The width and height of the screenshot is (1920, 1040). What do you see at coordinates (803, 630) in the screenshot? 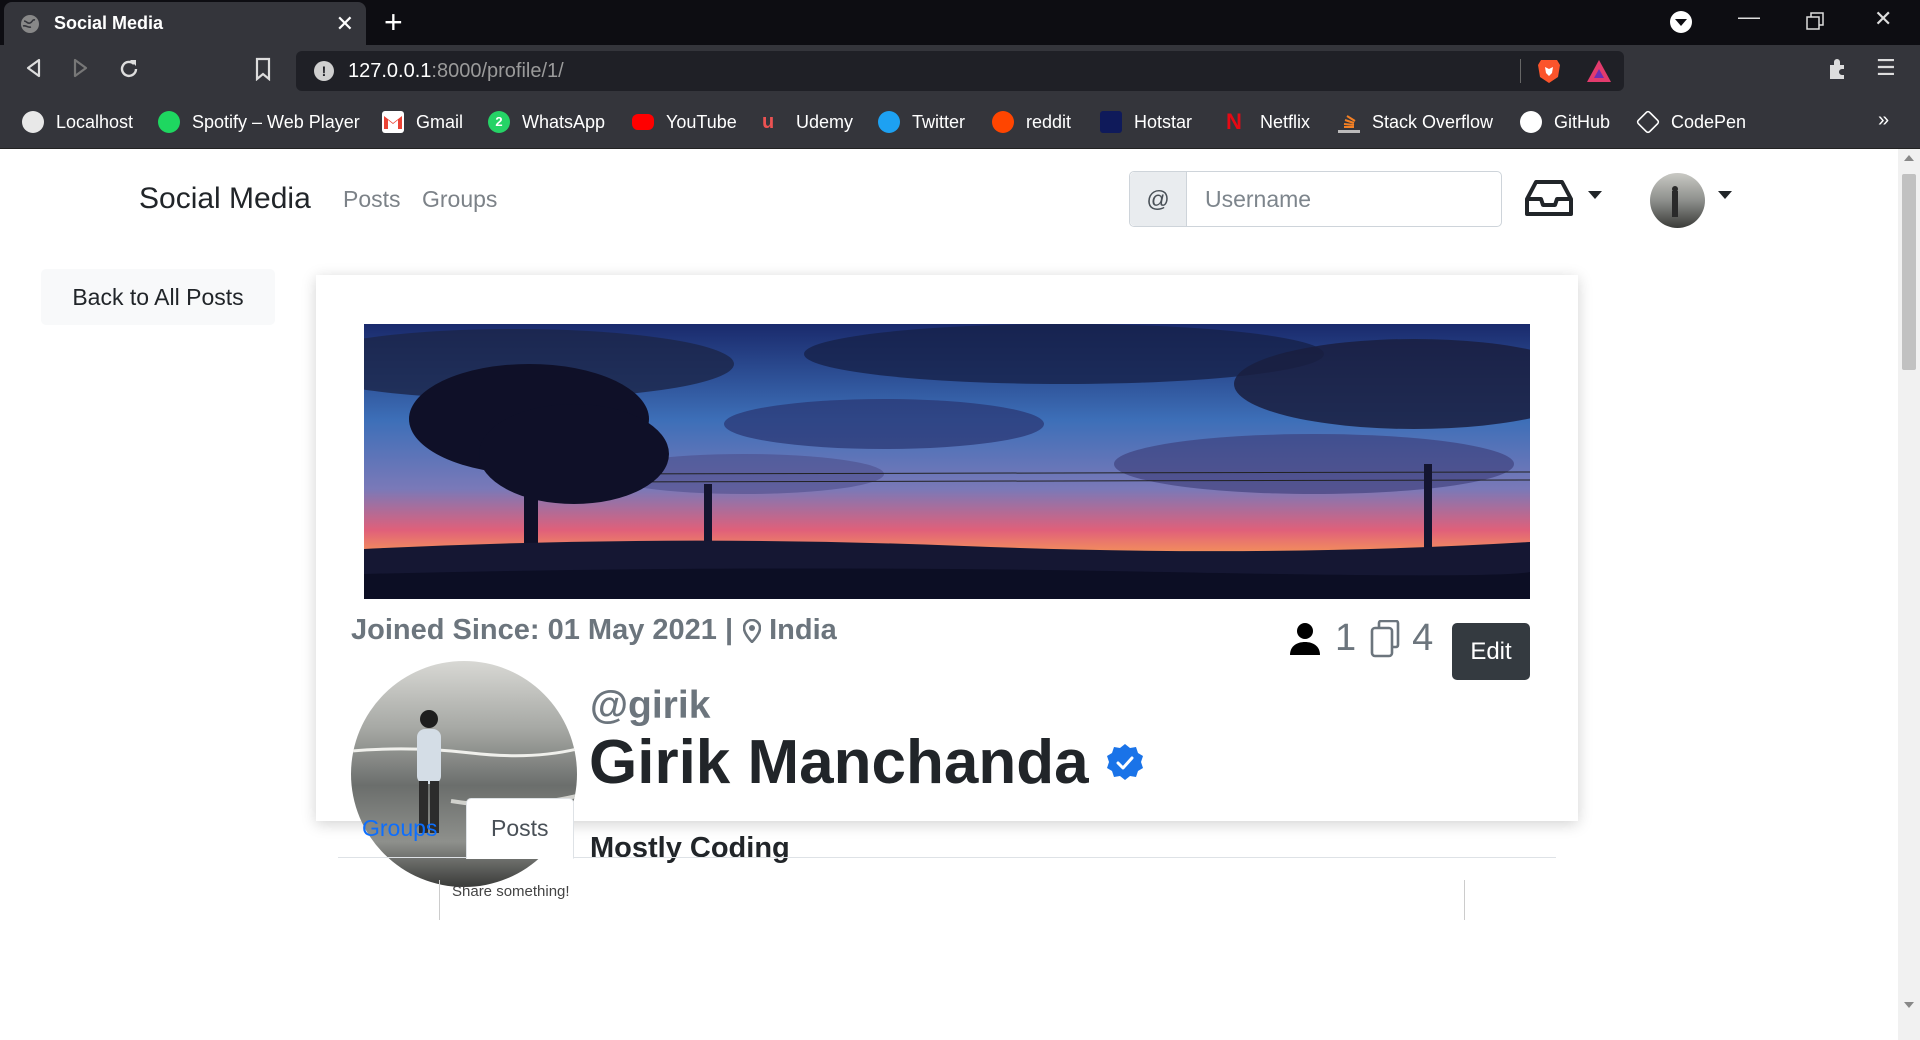
I see `location-text: India` at bounding box center [803, 630].